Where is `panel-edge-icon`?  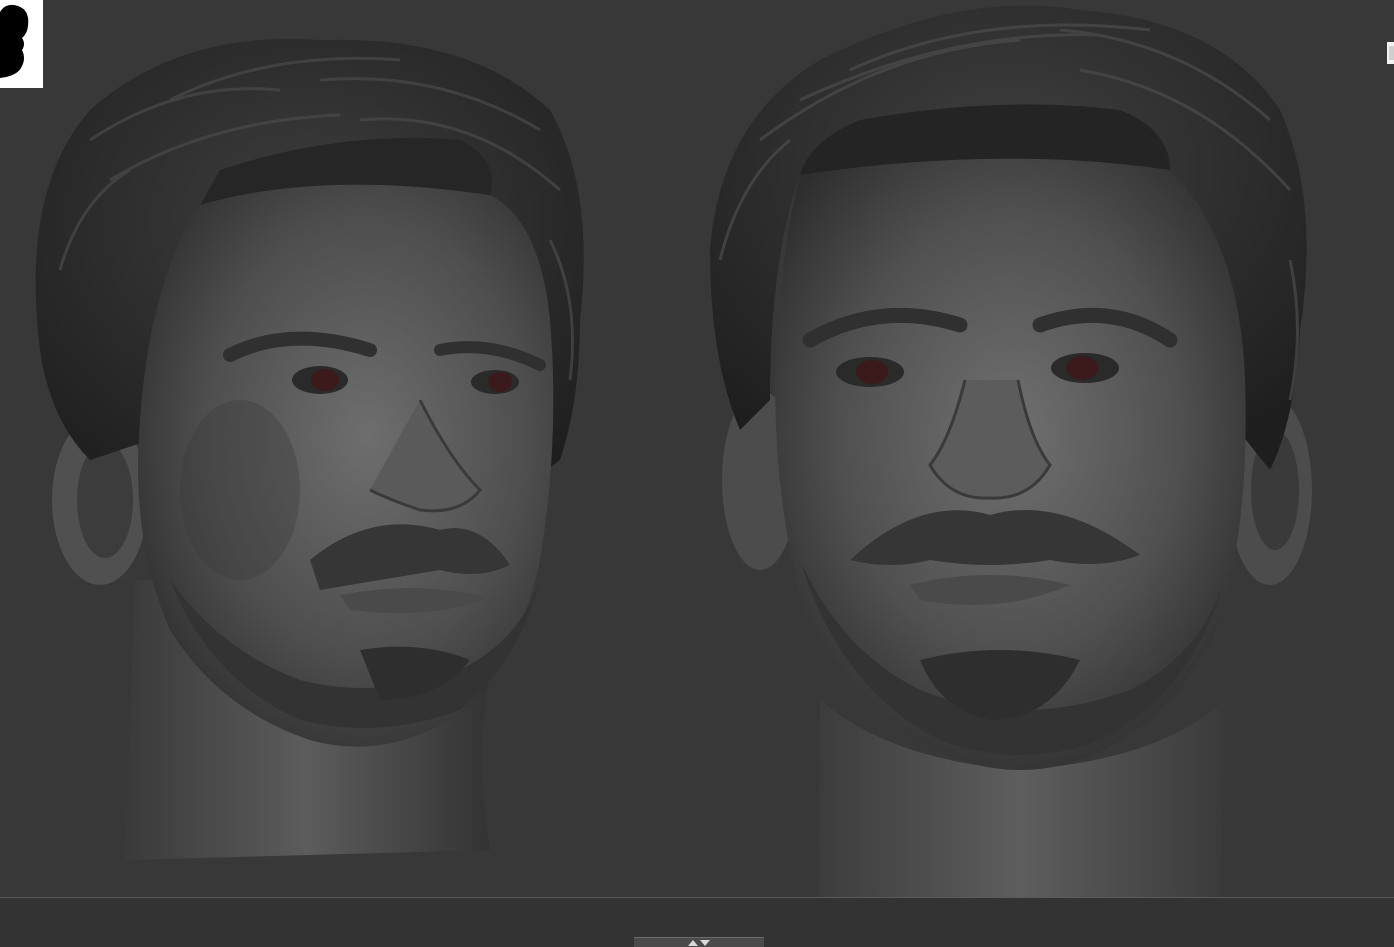 panel-edge-icon is located at coordinates (1390, 53).